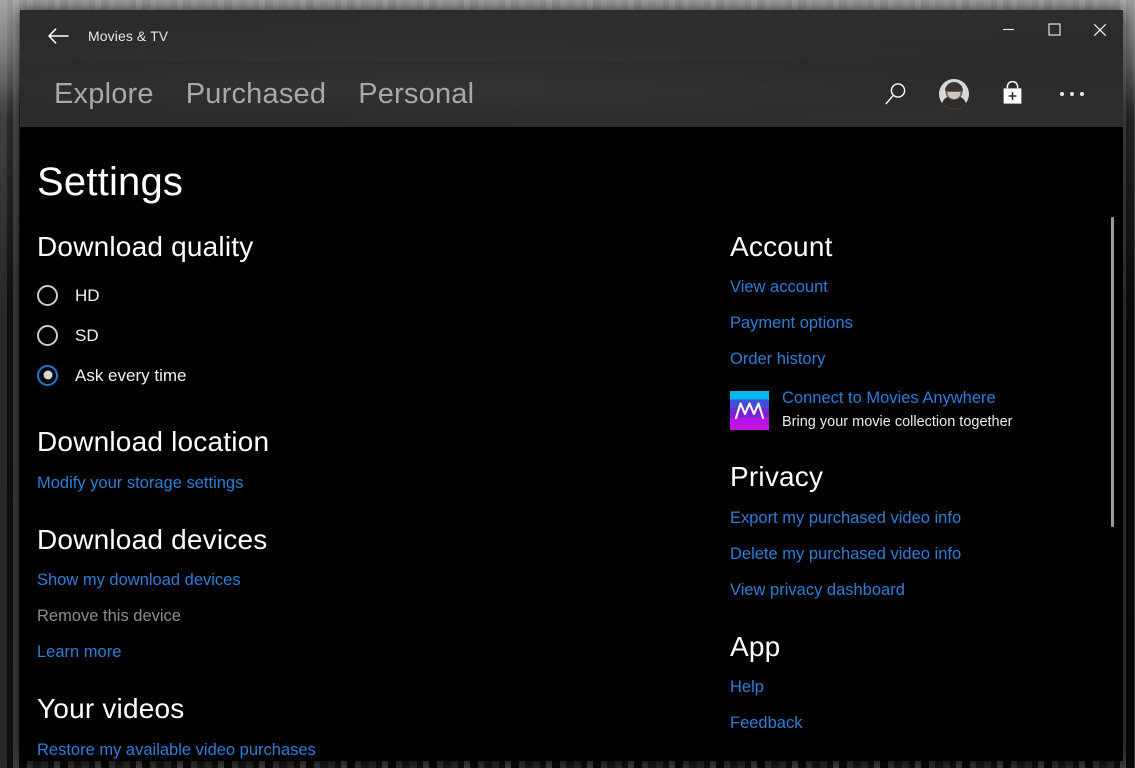 The width and height of the screenshot is (1135, 768). I want to click on section-app: App Help Feedback, so click(926, 681).